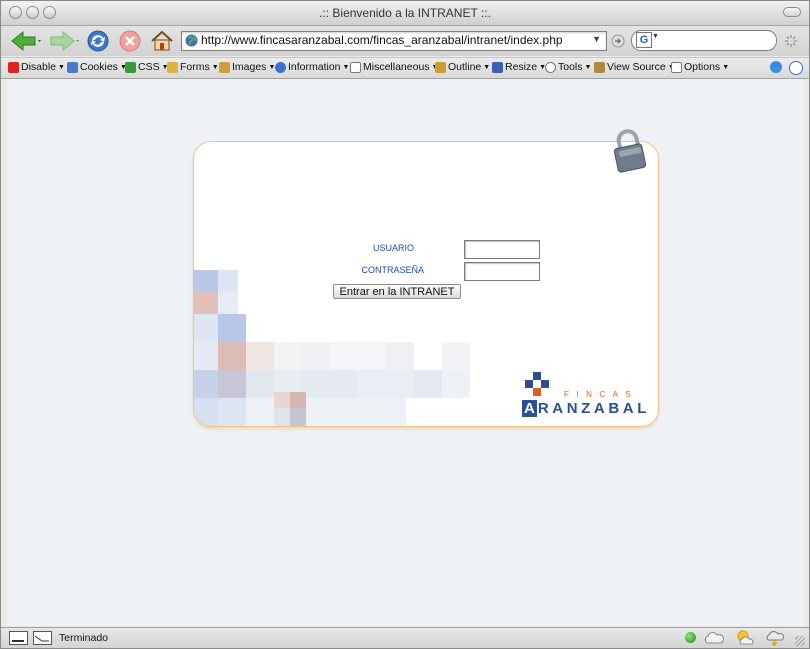 This screenshot has height=649, width=810. Describe the element at coordinates (519, 67) in the screenshot. I see `devbar-item-resize: Resize ▼` at that location.